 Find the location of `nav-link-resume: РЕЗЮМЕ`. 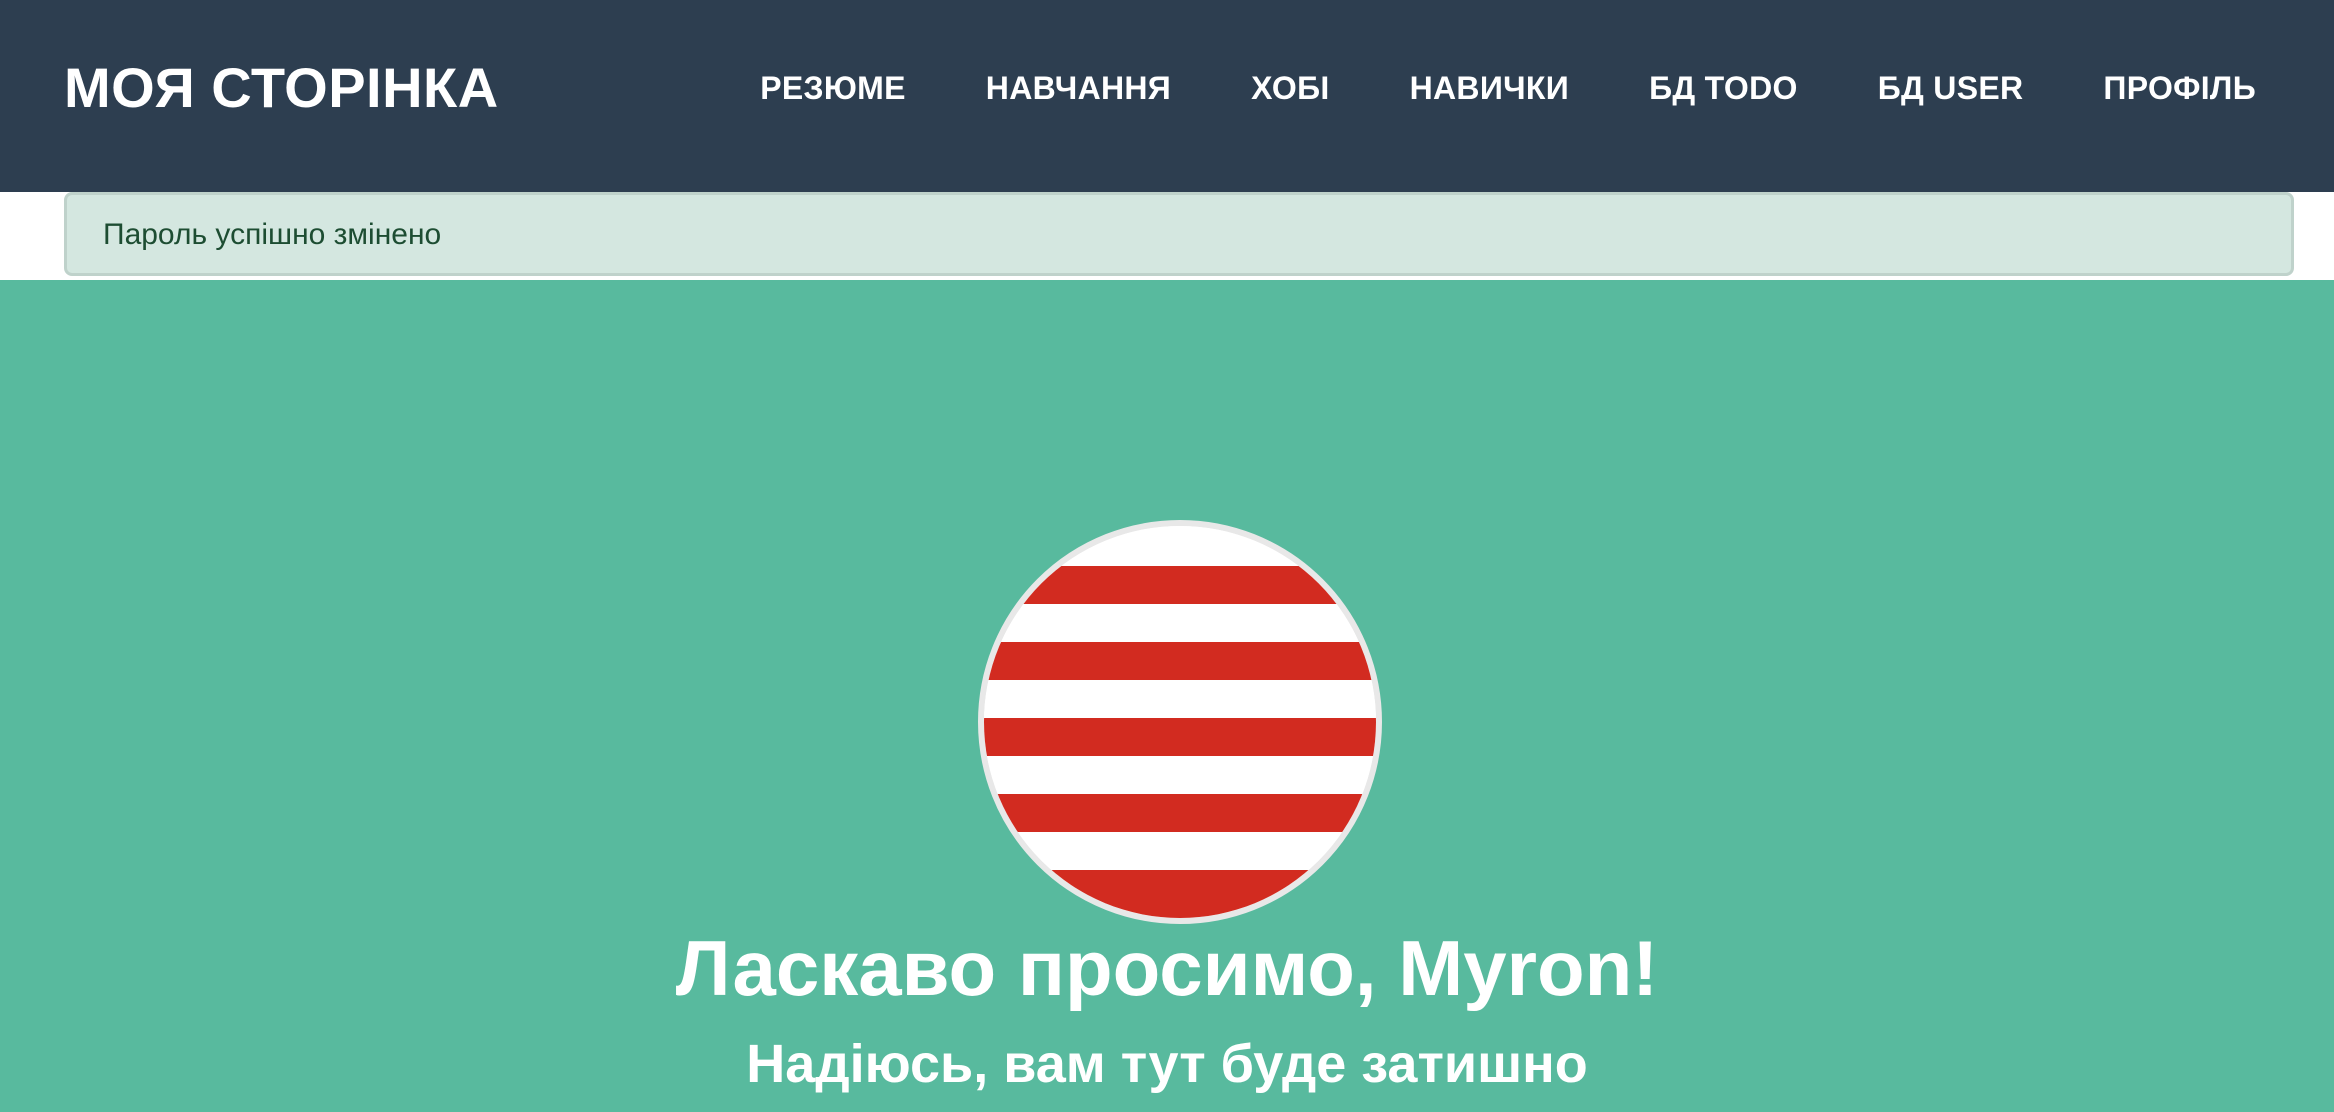

nav-link-resume: РЕЗЮМЕ is located at coordinates (833, 88).